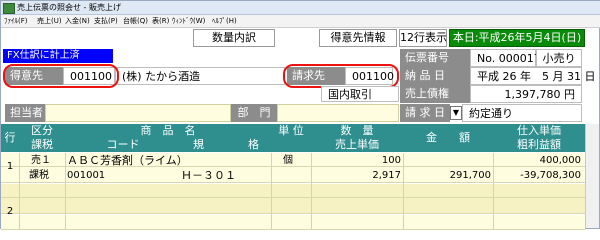  Describe the element at coordinates (226, 145) in the screenshot. I see `spec-header: 規 格` at that location.